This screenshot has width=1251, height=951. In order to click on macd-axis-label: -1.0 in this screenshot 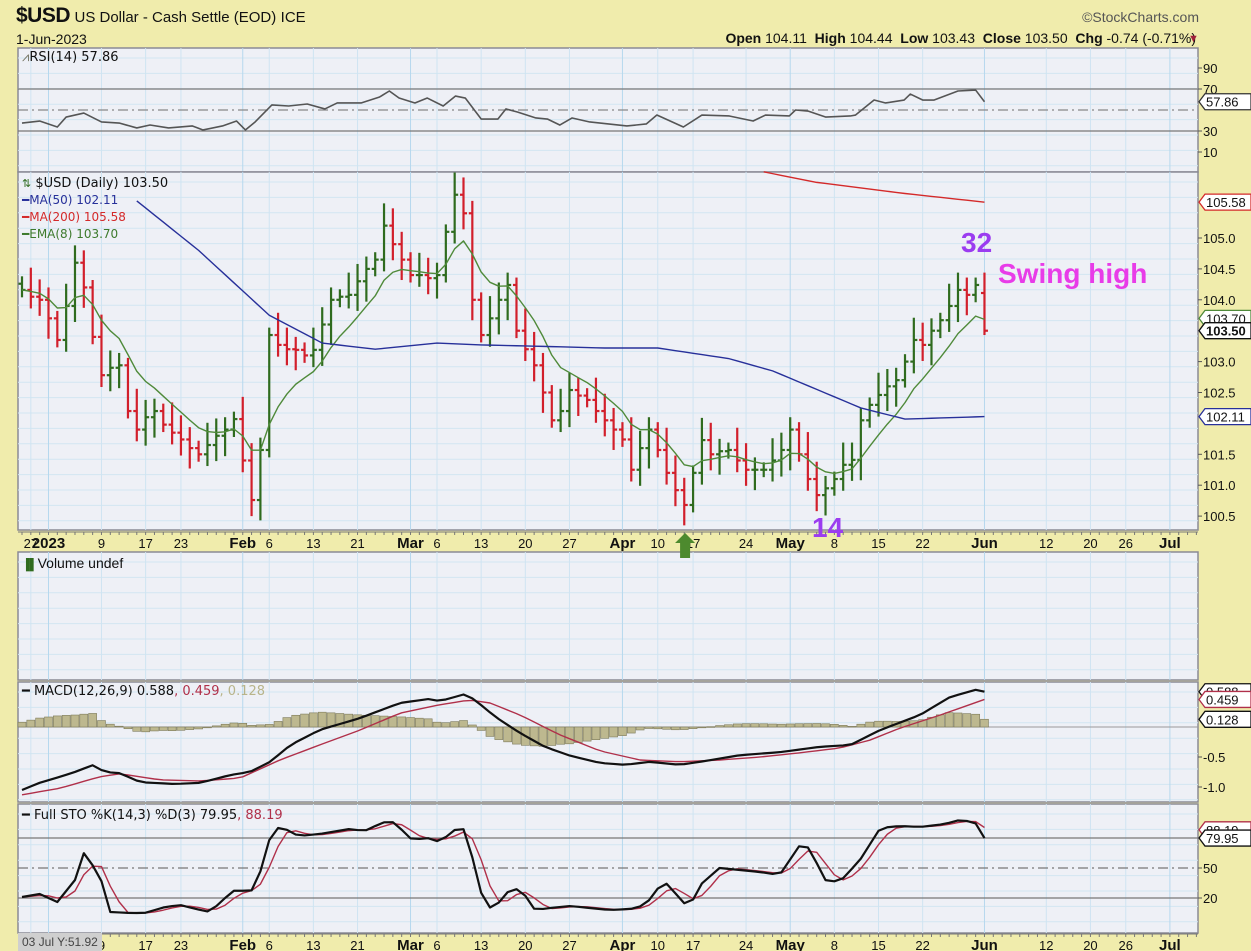, I will do `click(1214, 787)`.